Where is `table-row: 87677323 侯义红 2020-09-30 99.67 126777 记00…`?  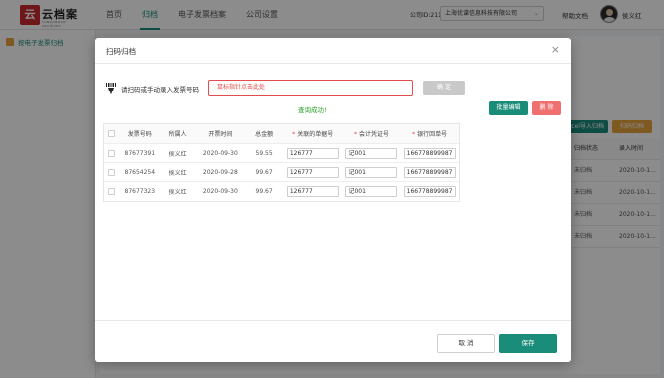
table-row: 87677323 侯义红 2020-09-30 99.67 126777 记00… is located at coordinates (281, 191).